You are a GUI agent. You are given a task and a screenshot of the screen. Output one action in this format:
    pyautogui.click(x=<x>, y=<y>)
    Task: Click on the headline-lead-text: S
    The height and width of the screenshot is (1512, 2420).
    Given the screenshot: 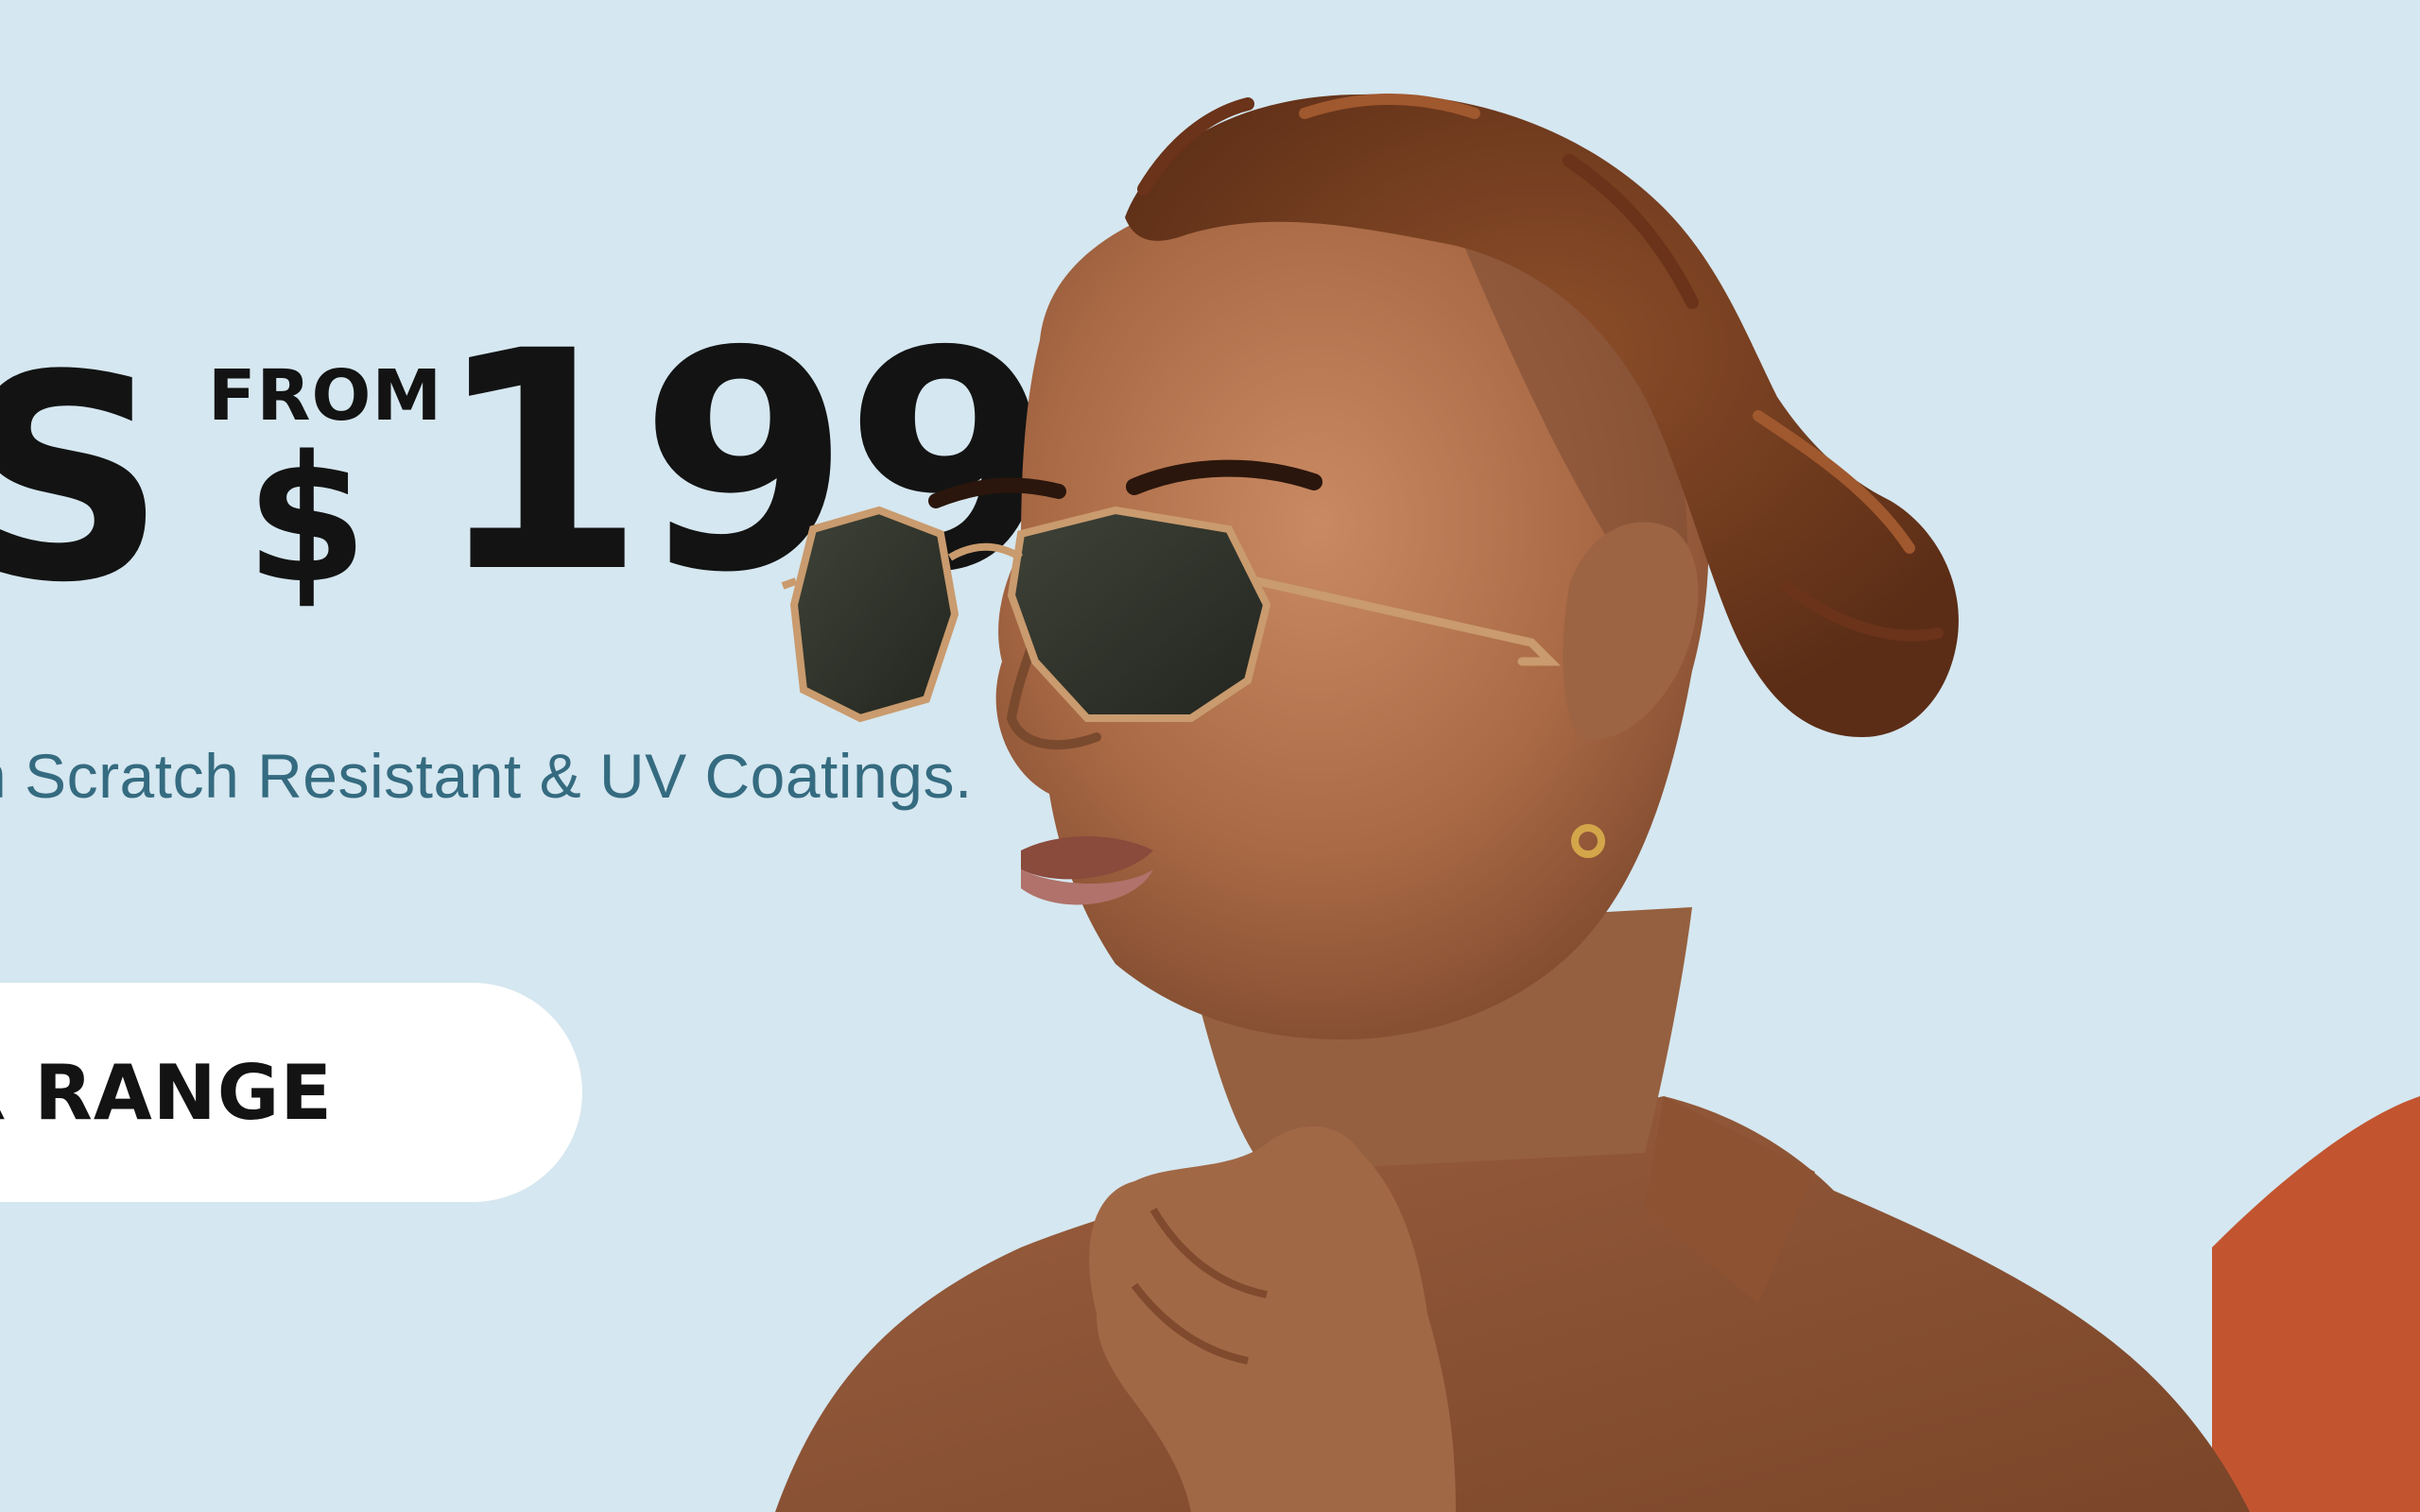 What is the action you would take?
    pyautogui.click(x=83, y=479)
    